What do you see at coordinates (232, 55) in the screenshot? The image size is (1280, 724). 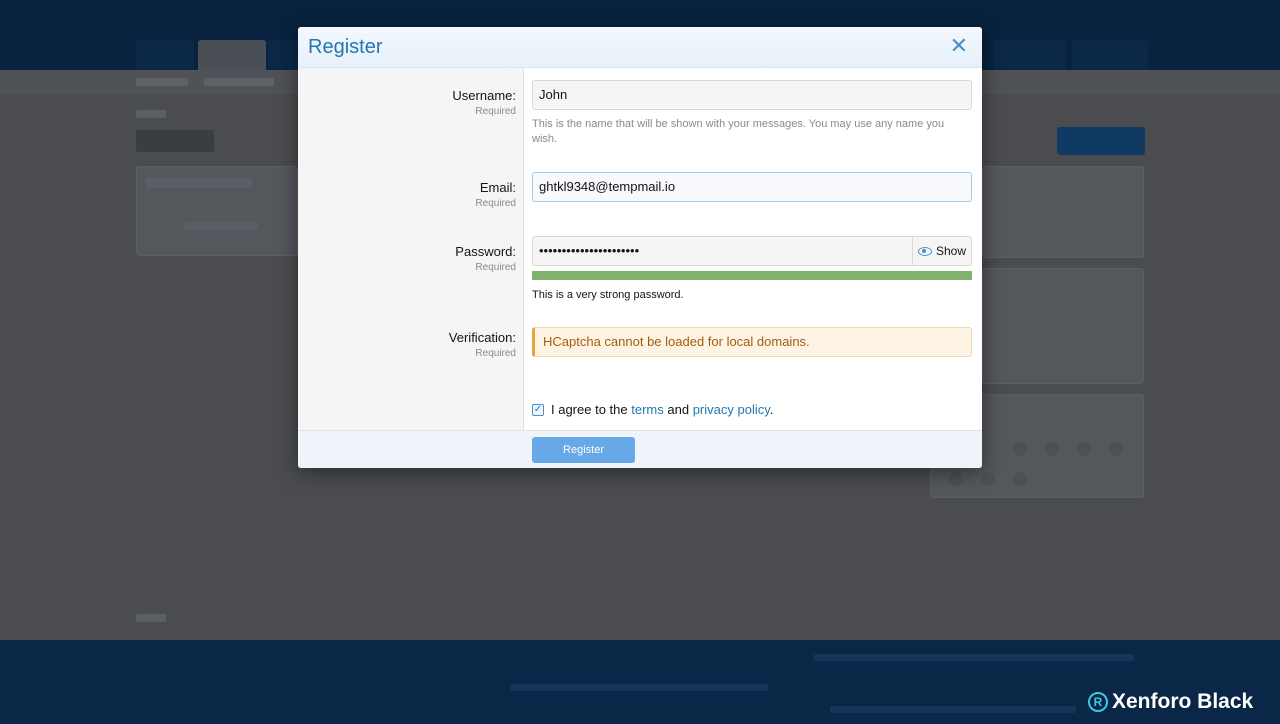 I see `bg-nav-tab-active` at bounding box center [232, 55].